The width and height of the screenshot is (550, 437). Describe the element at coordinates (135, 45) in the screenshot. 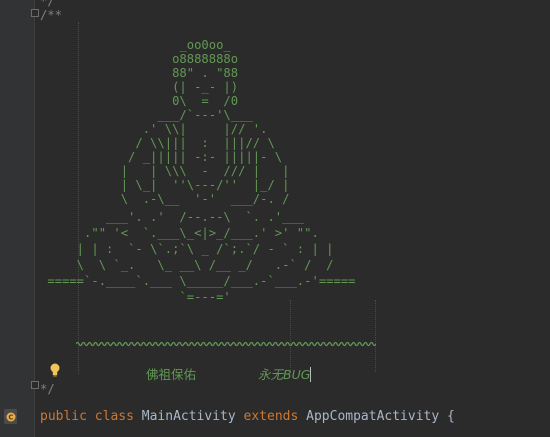

I see `ascii-art-line: _oo0oo_` at that location.